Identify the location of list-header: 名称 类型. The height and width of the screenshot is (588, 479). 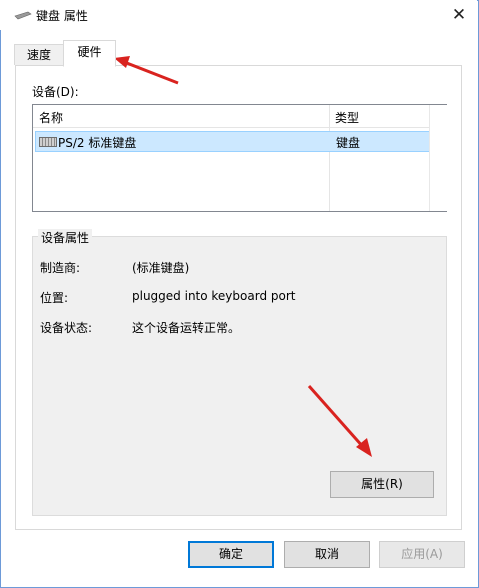
(239, 116).